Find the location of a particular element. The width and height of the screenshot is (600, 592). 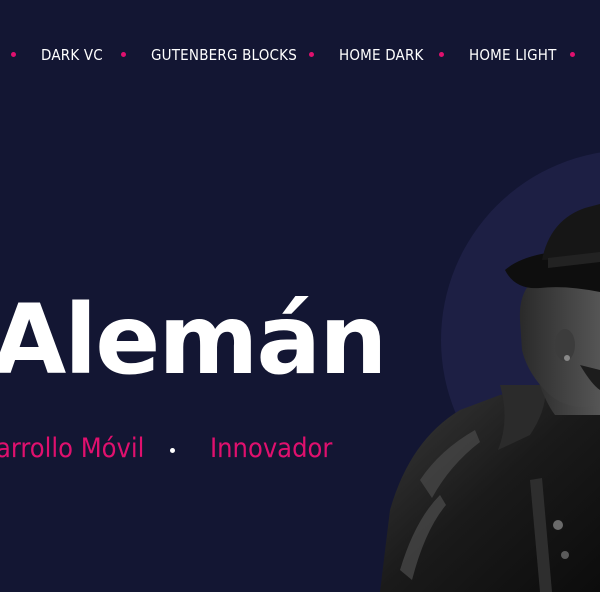

hero-role-mobile-dev: arrollo Móvil is located at coordinates (72, 448).